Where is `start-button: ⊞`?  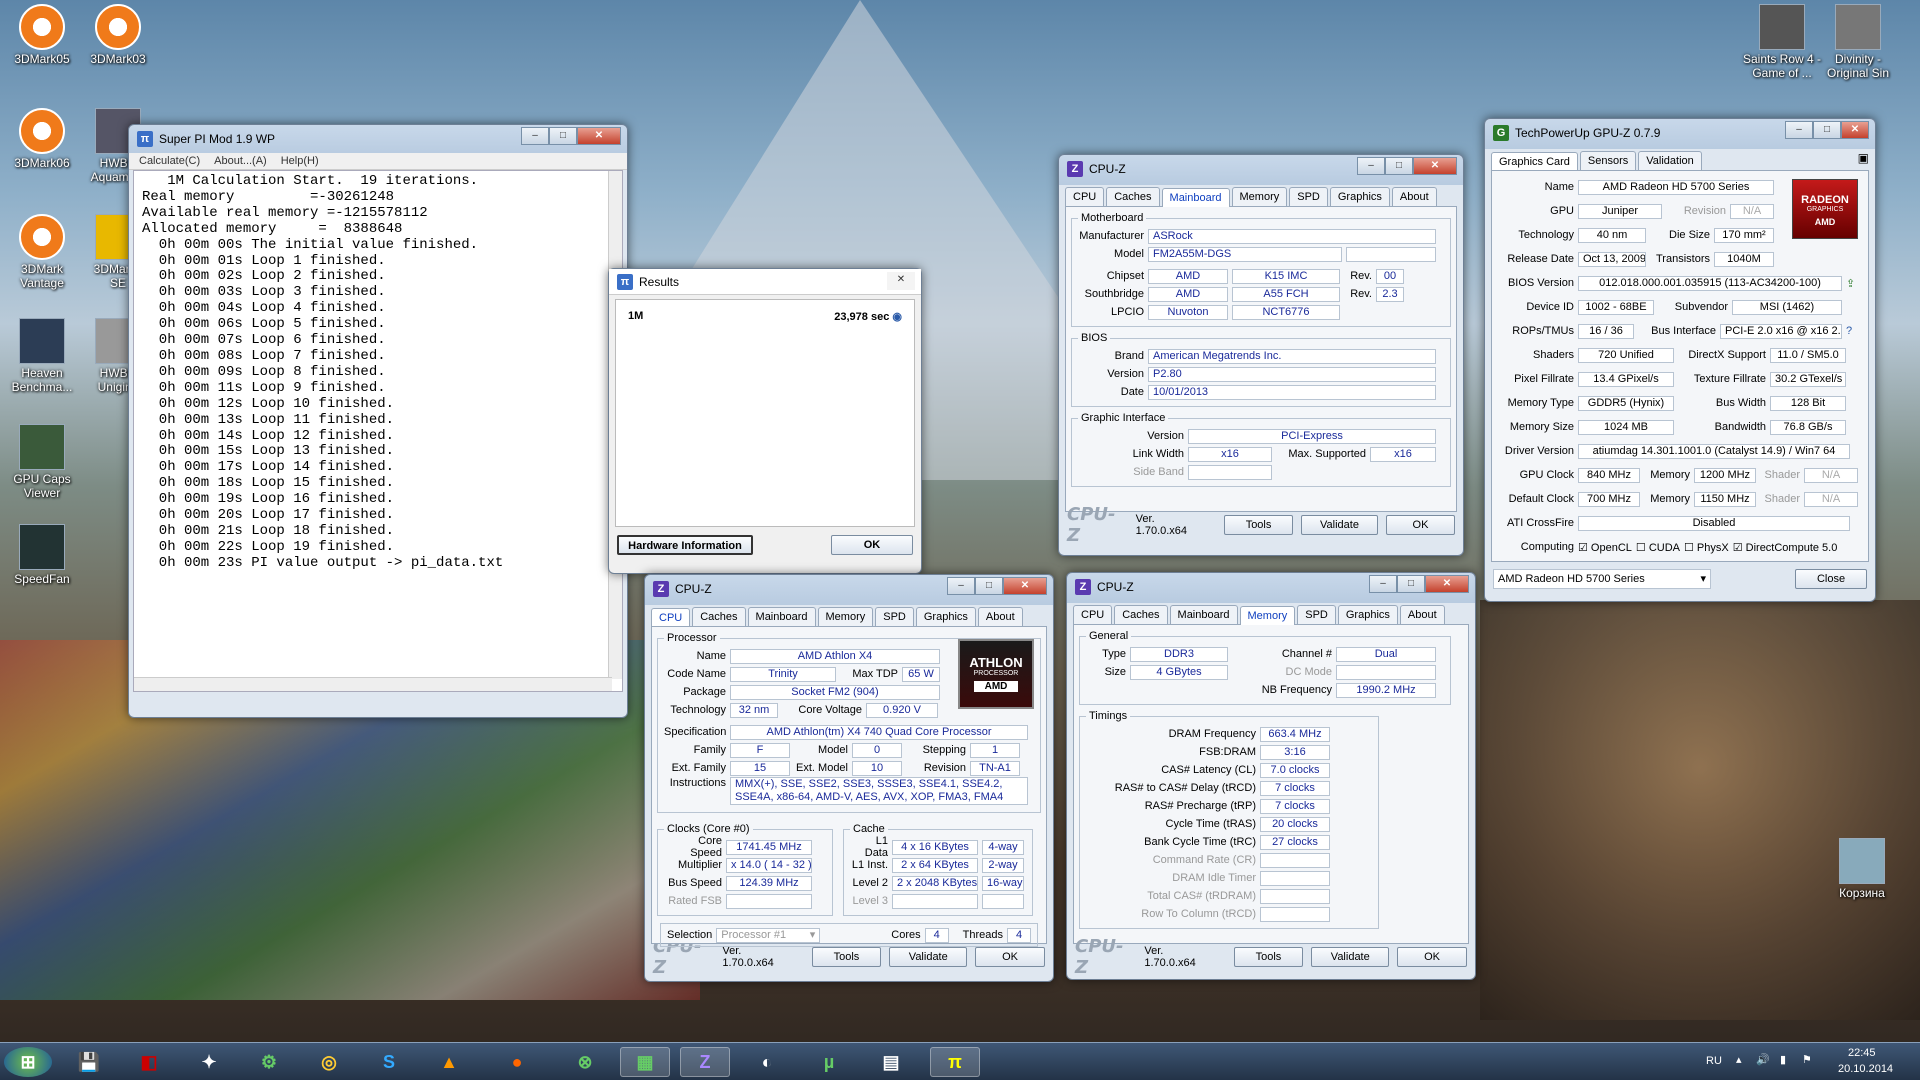
start-button: ⊞ is located at coordinates (28, 1062).